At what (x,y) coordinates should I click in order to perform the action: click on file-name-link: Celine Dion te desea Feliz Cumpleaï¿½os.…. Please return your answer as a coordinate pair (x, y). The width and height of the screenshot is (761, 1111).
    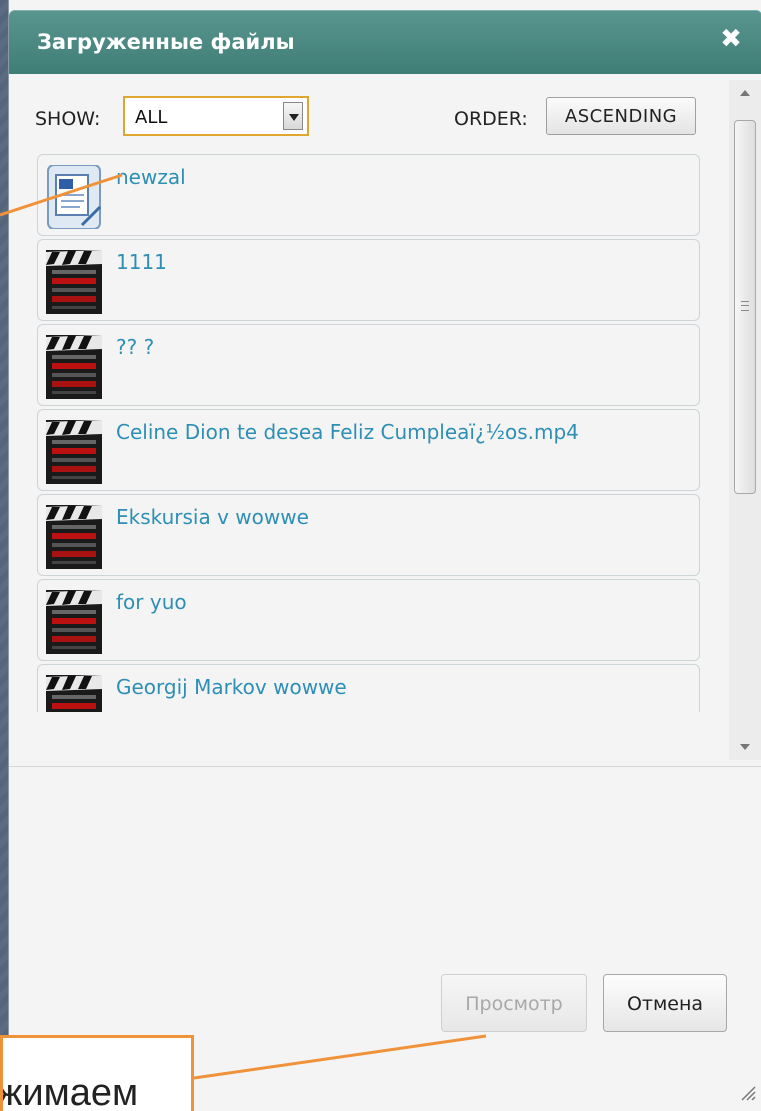
    Looking at the image, I should click on (347, 432).